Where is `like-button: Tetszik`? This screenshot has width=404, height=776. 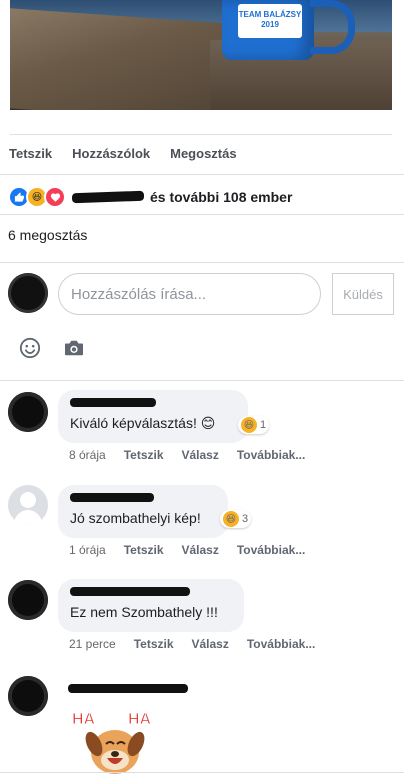
like-button: Tetszik is located at coordinates (30, 153).